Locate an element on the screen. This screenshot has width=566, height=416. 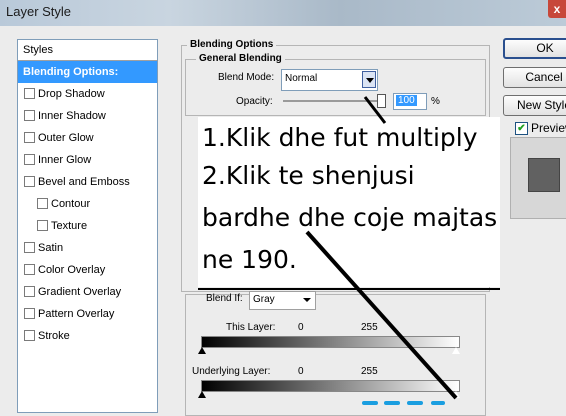
note-line-2: 2.Klik te shenjusi is located at coordinates (308, 175).